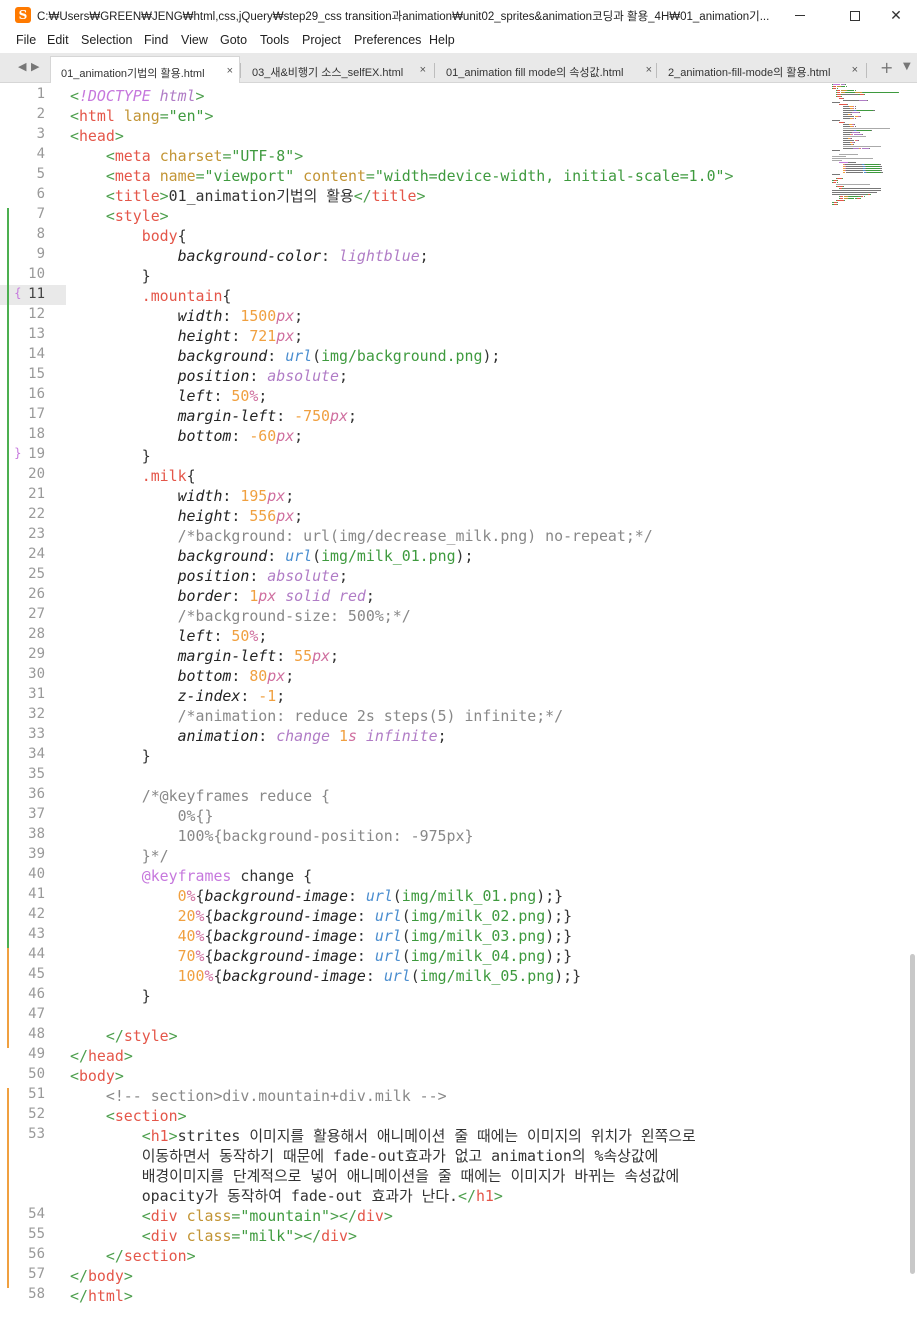  Describe the element at coordinates (912, 1114) in the screenshot. I see `vertical-scrollbar` at that location.